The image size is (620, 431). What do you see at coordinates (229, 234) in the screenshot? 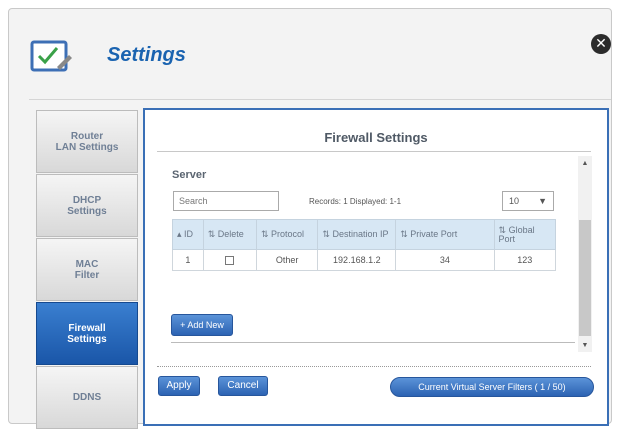
I see `column-header-delete: ⇅ Delete` at bounding box center [229, 234].